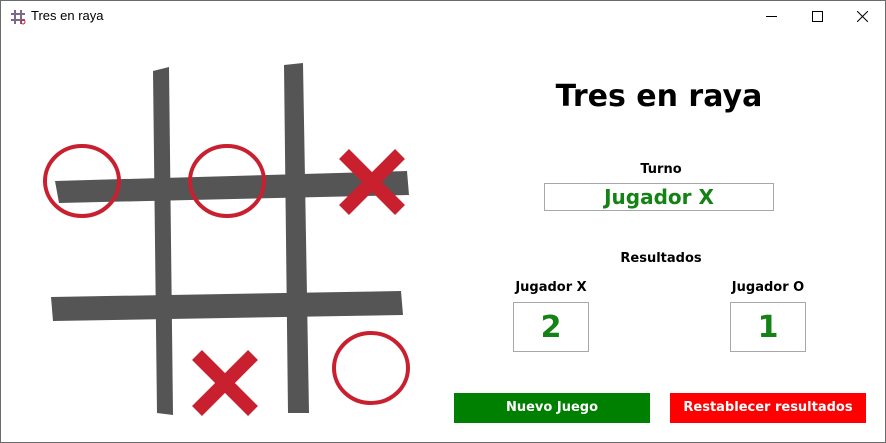 The width and height of the screenshot is (886, 443). I want to click on board-cell-8-o-mark, so click(371, 368).